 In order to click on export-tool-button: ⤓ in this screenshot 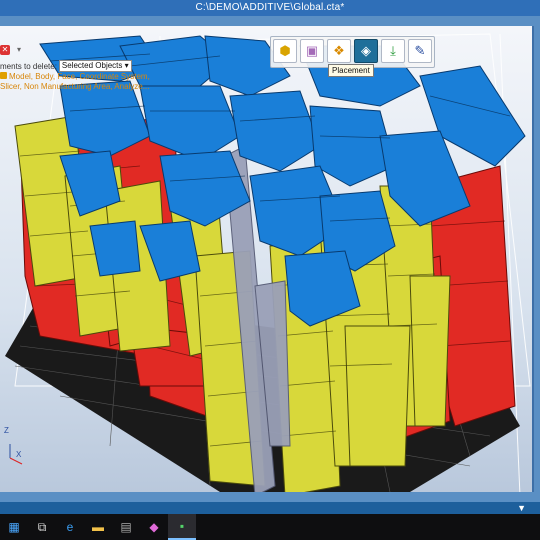, I will do `click(393, 51)`.